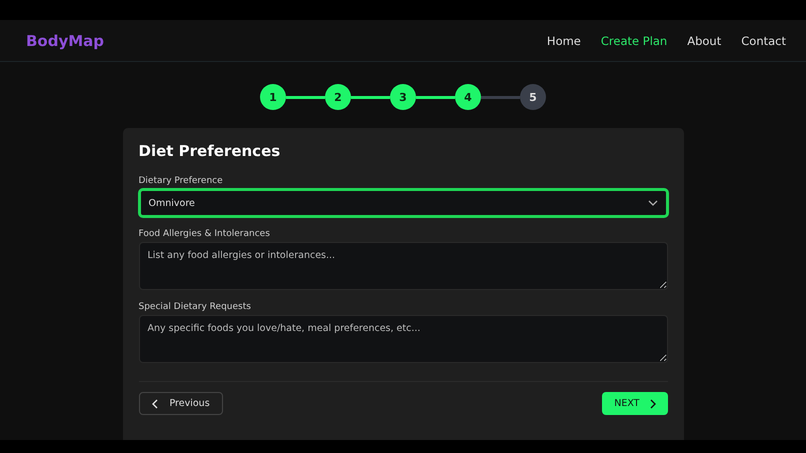 Image resolution: width=806 pixels, height=453 pixels. I want to click on nav-link: Create Plan, so click(634, 41).